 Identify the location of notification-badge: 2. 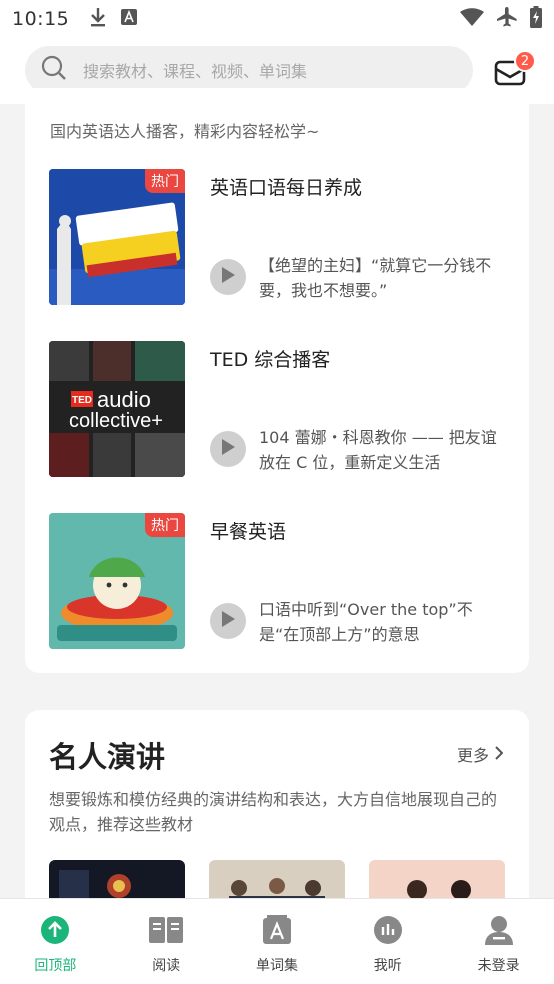
(525, 61).